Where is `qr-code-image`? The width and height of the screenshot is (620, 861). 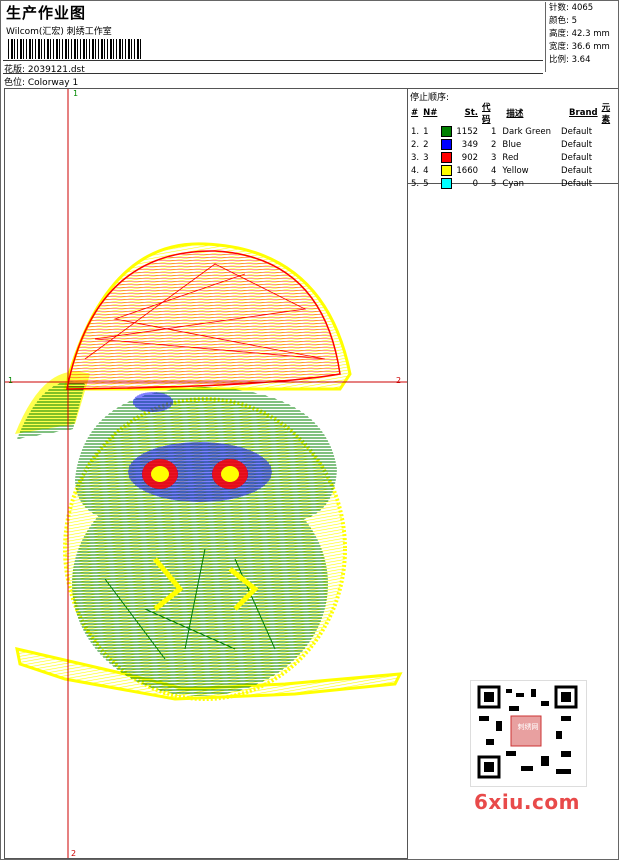
qr-code-image is located at coordinates (527, 732).